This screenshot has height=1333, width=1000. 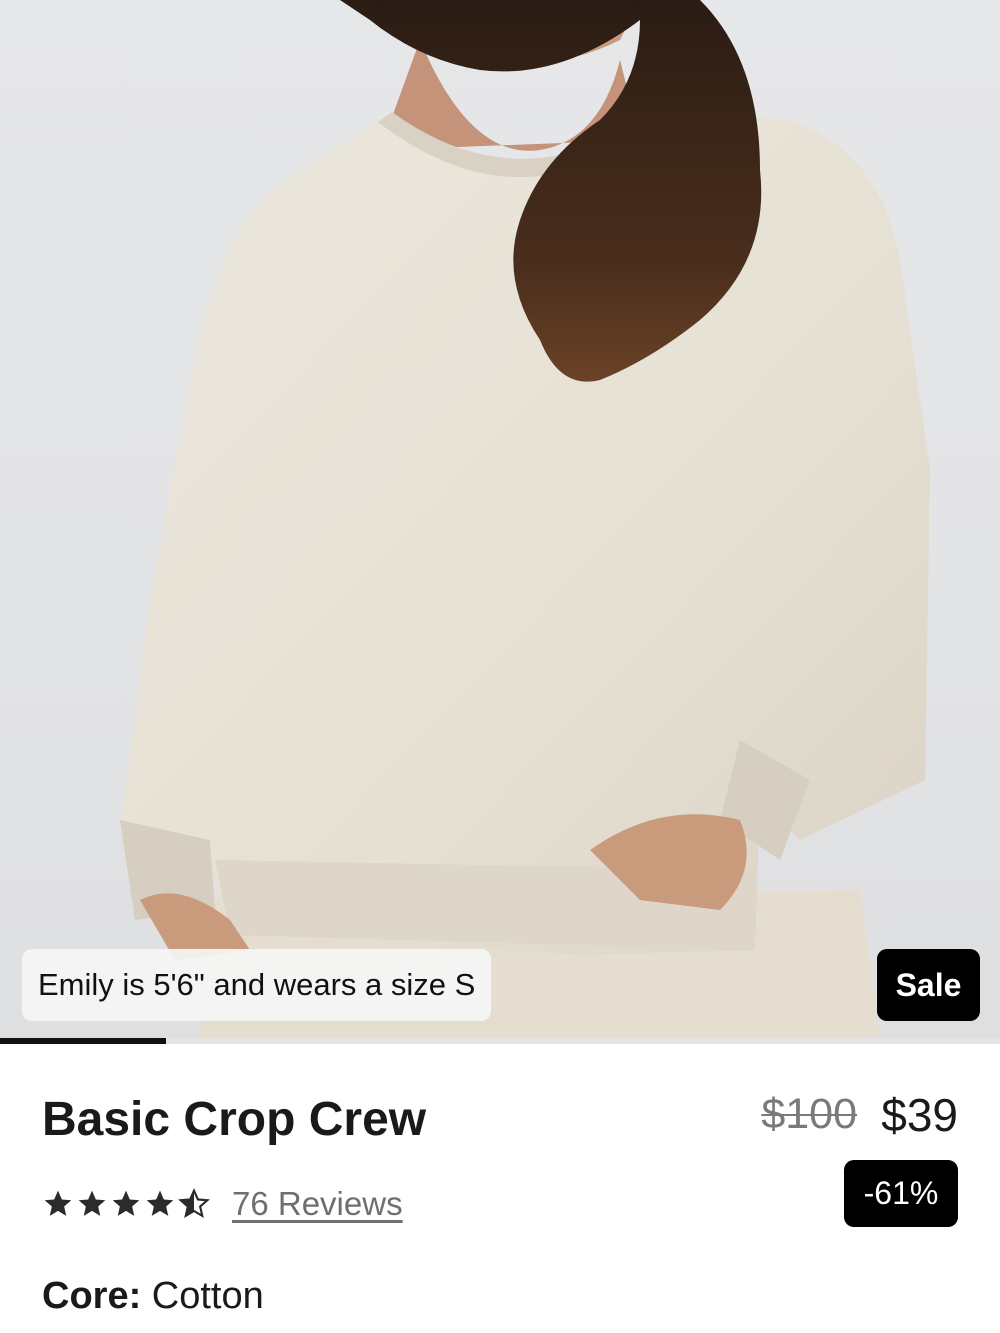 I want to click on rating-summary: 76 Reviews, so click(x=222, y=1204).